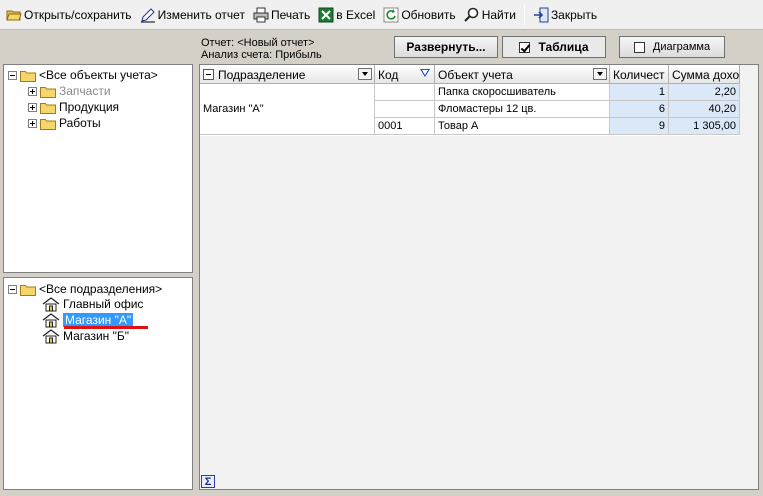 This screenshot has height=496, width=763. What do you see at coordinates (103, 304) in the screenshot?
I see `tree-item-label: Главный офис` at bounding box center [103, 304].